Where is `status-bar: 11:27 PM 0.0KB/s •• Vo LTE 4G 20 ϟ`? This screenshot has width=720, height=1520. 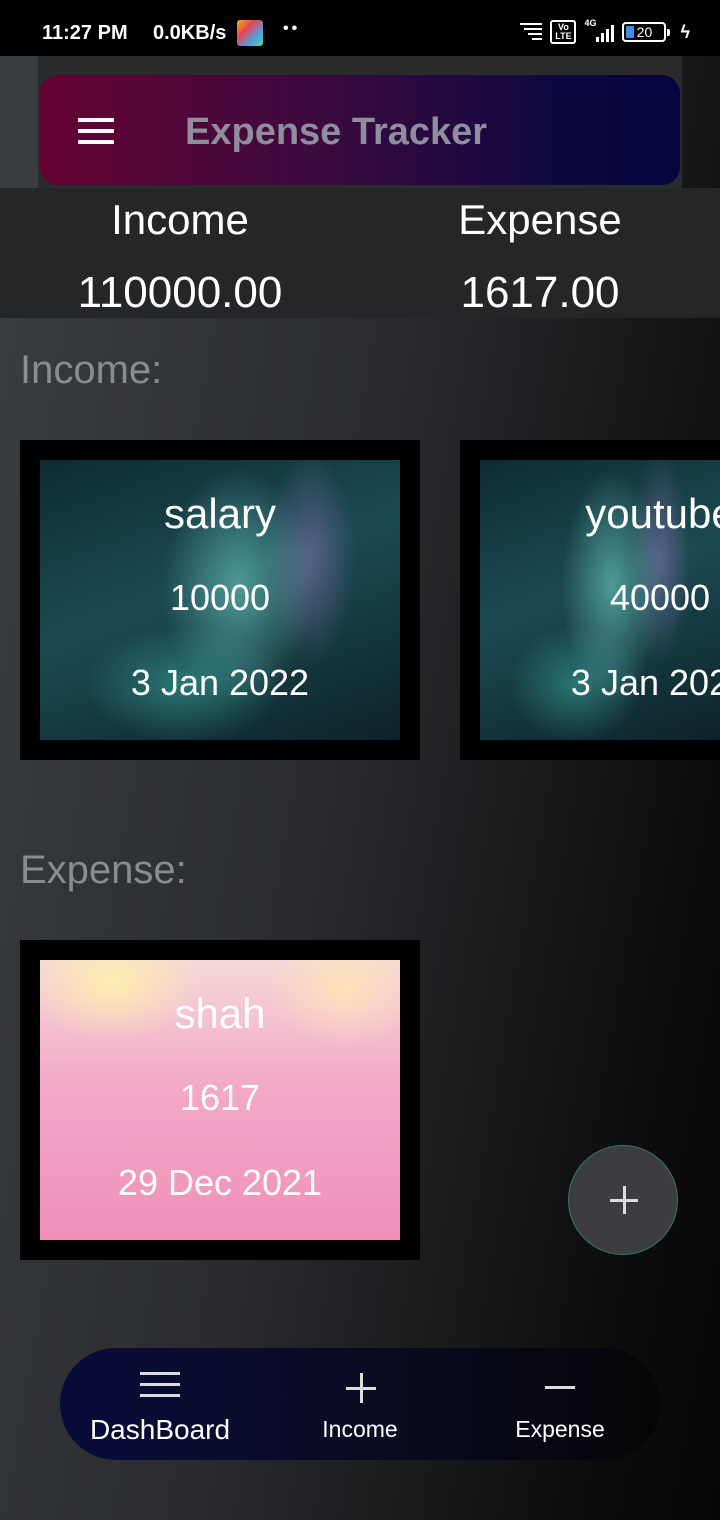
status-bar: 11:27 PM 0.0KB/s •• Vo LTE 4G 20 ϟ is located at coordinates (360, 28).